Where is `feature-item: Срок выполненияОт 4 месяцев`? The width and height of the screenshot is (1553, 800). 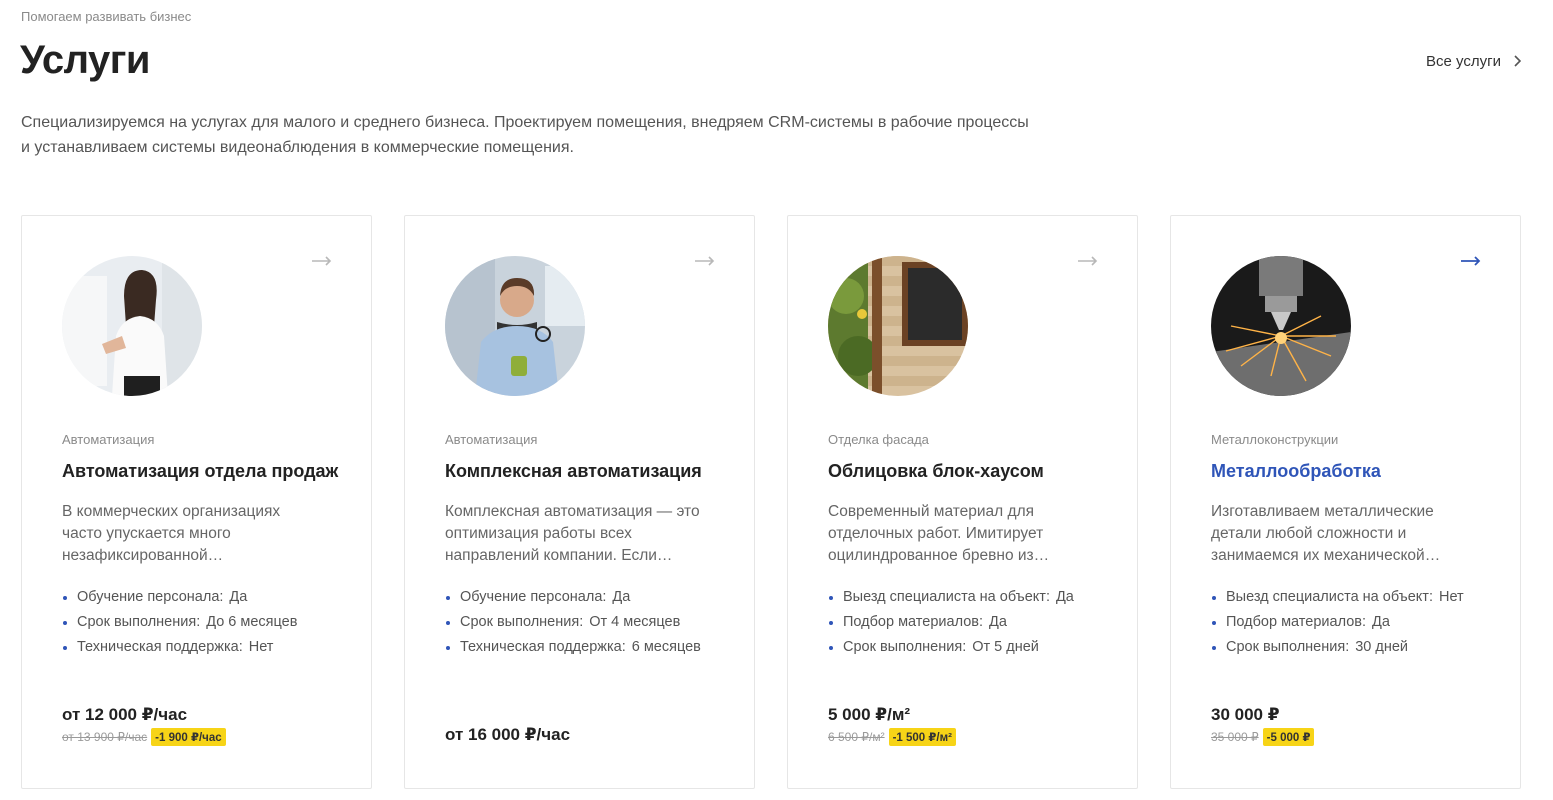 feature-item: Срок выполненияОт 4 месяцев is located at coordinates (590, 622).